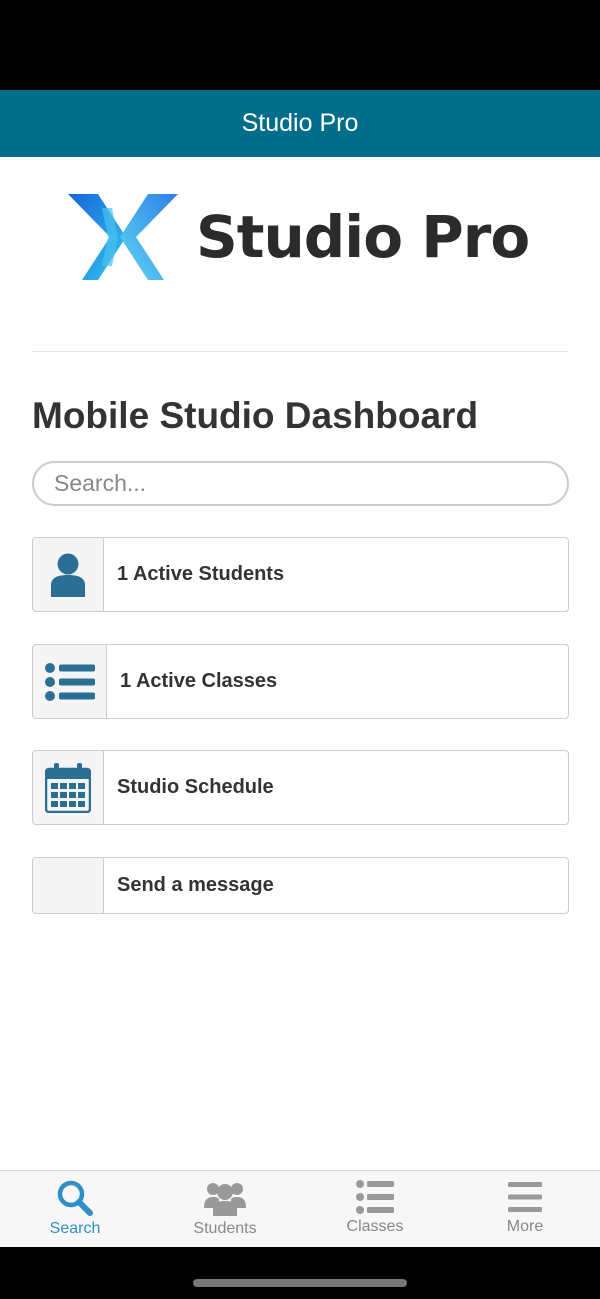 The width and height of the screenshot is (600, 1299). I want to click on tab-students: Students, so click(225, 1209).